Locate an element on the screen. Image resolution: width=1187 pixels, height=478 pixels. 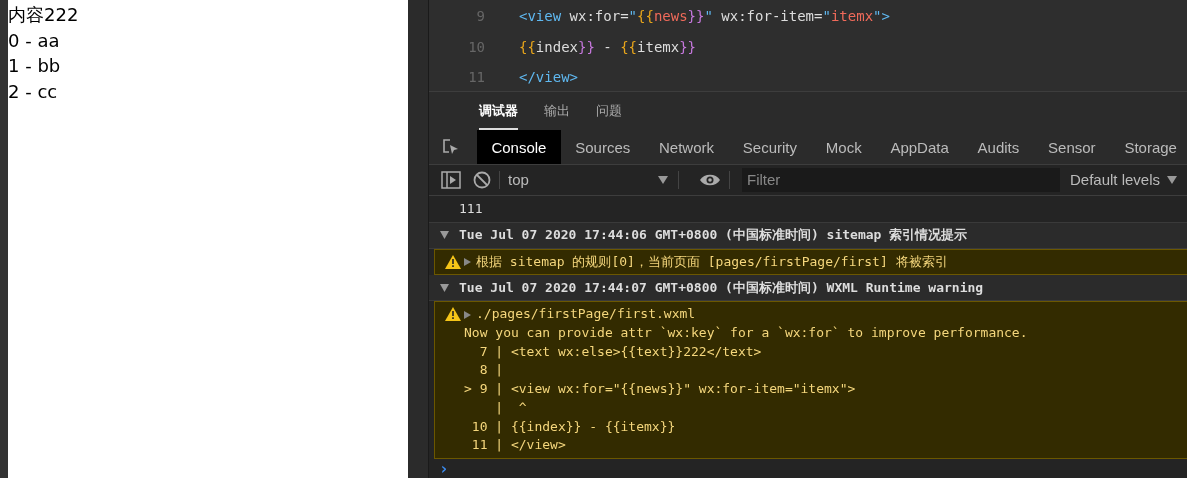
preview-text: 1 - bb is located at coordinates (34, 66).